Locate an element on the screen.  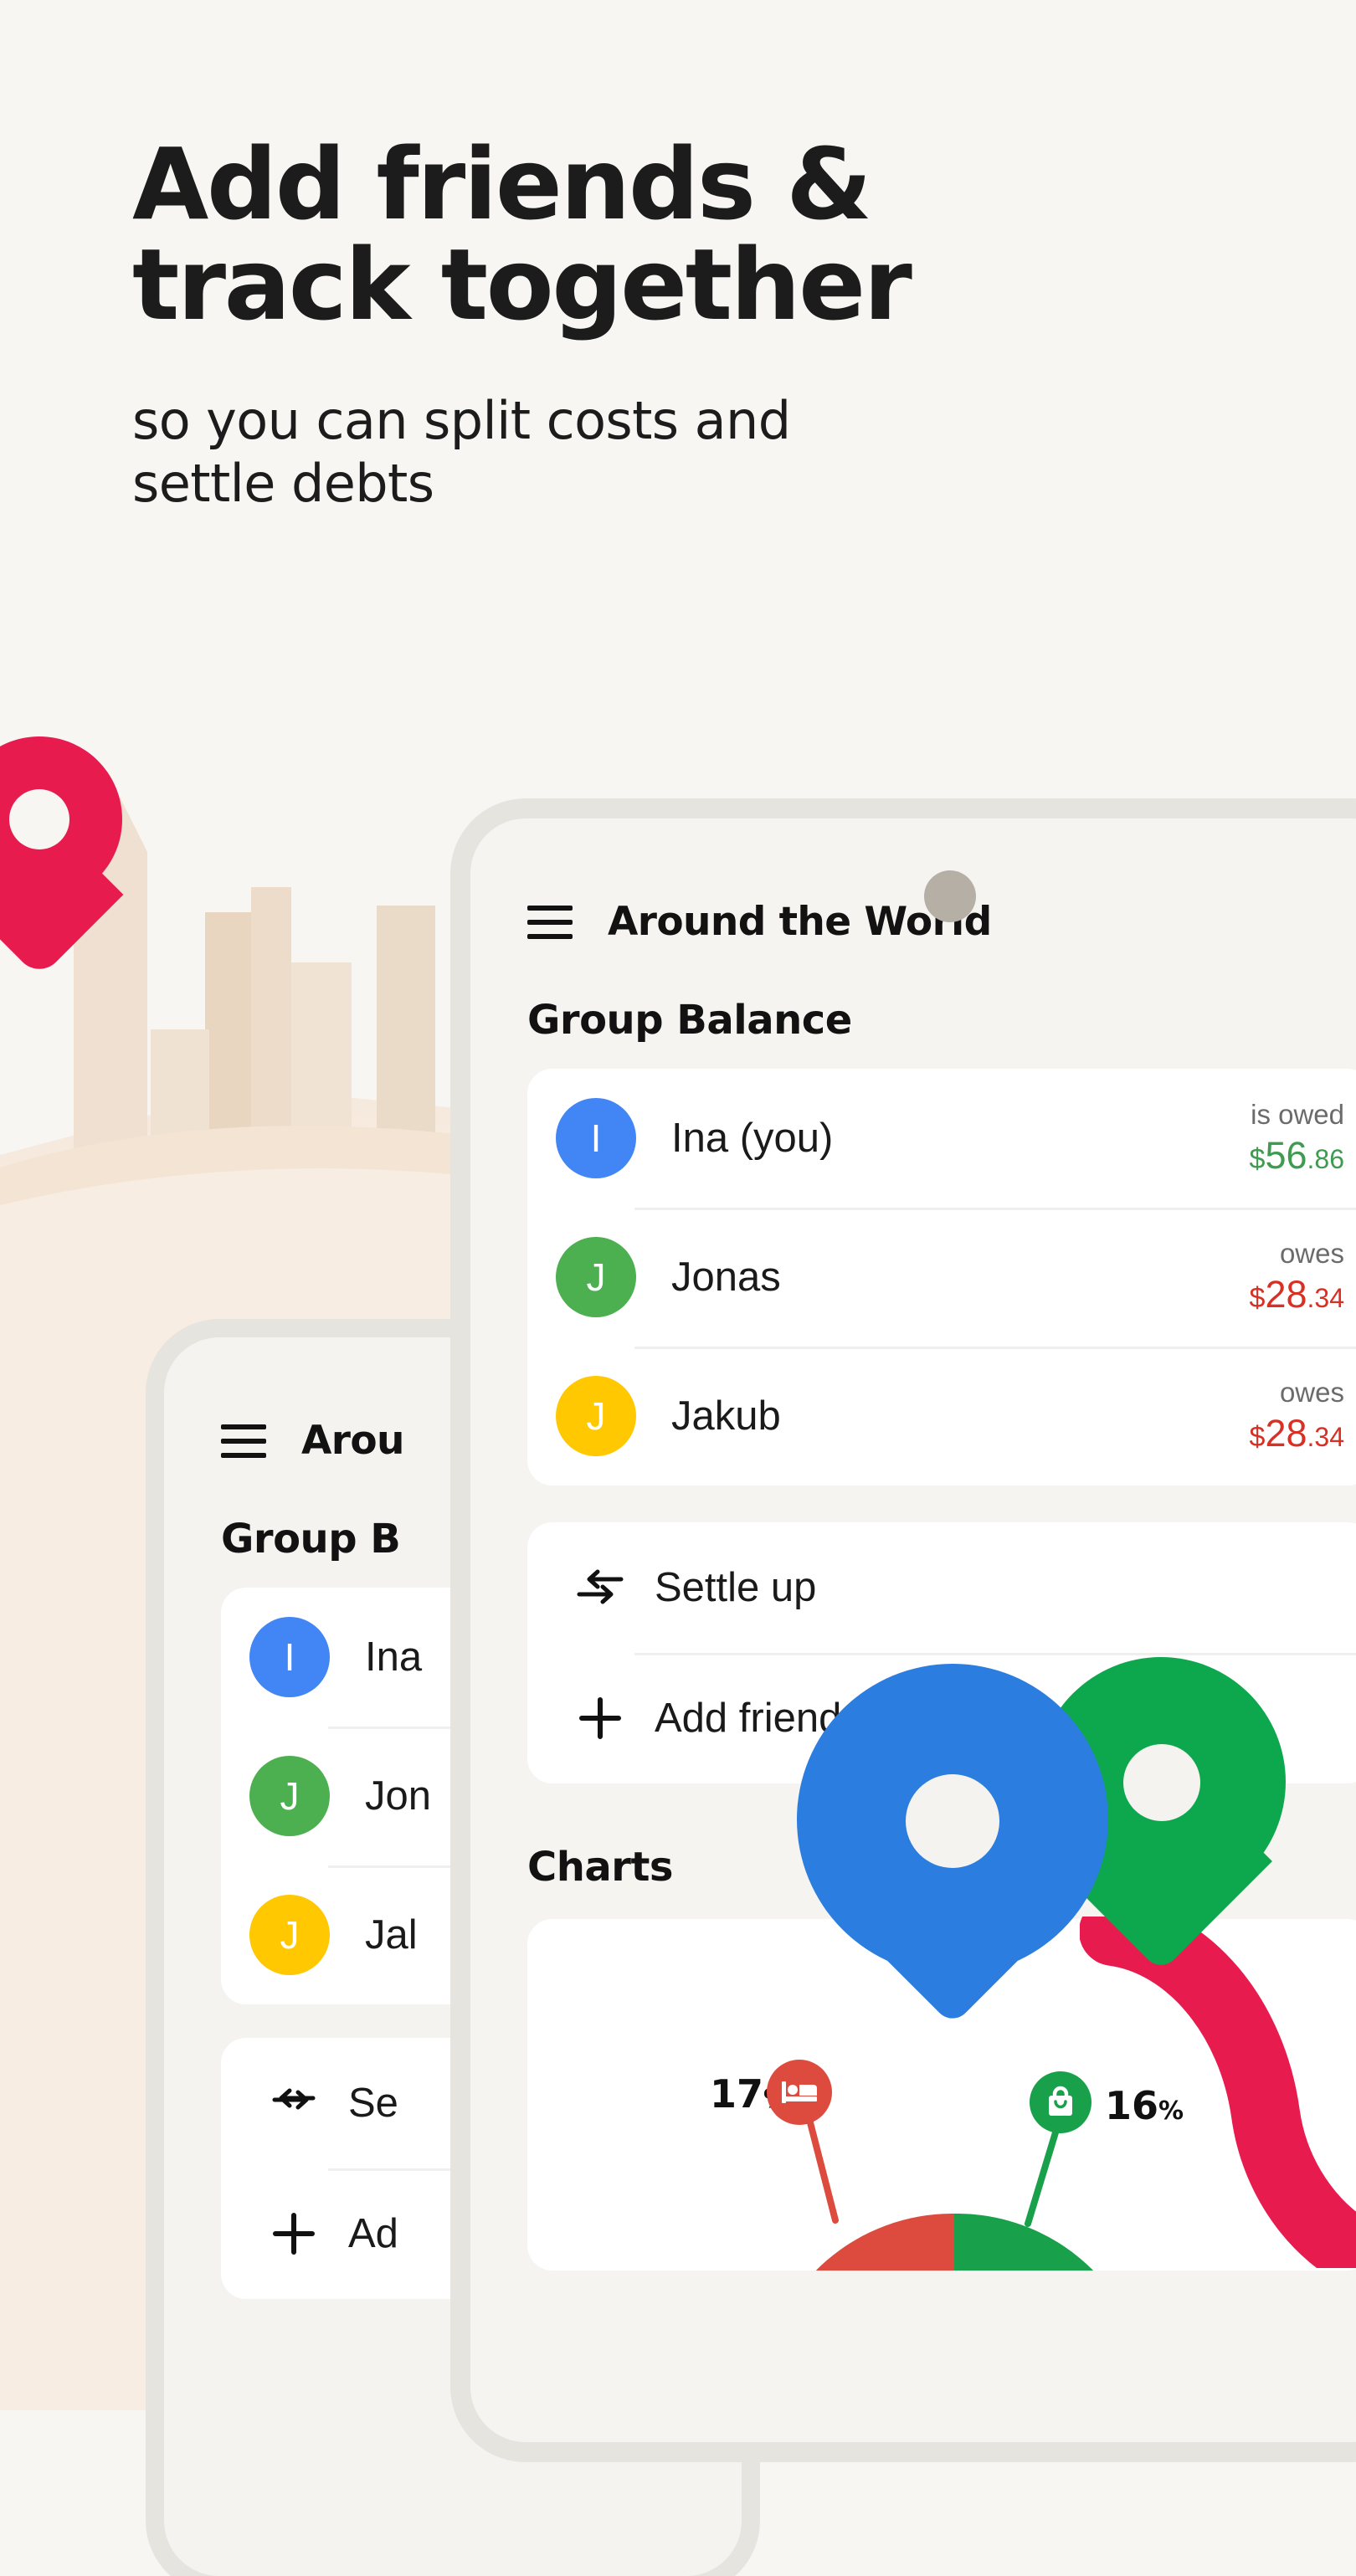
bed-icon is located at coordinates (799, 2092).